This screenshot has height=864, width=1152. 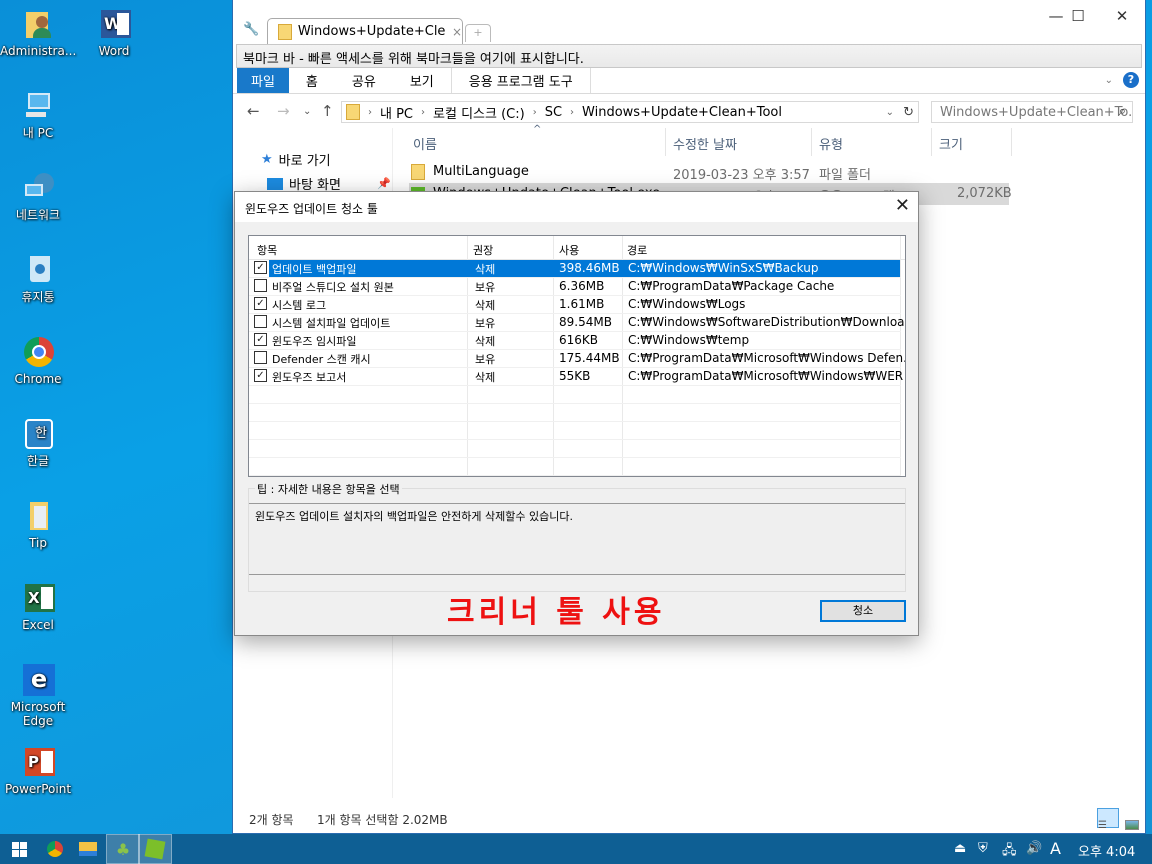 I want to click on column-header-path: 경로, so click(x=637, y=250).